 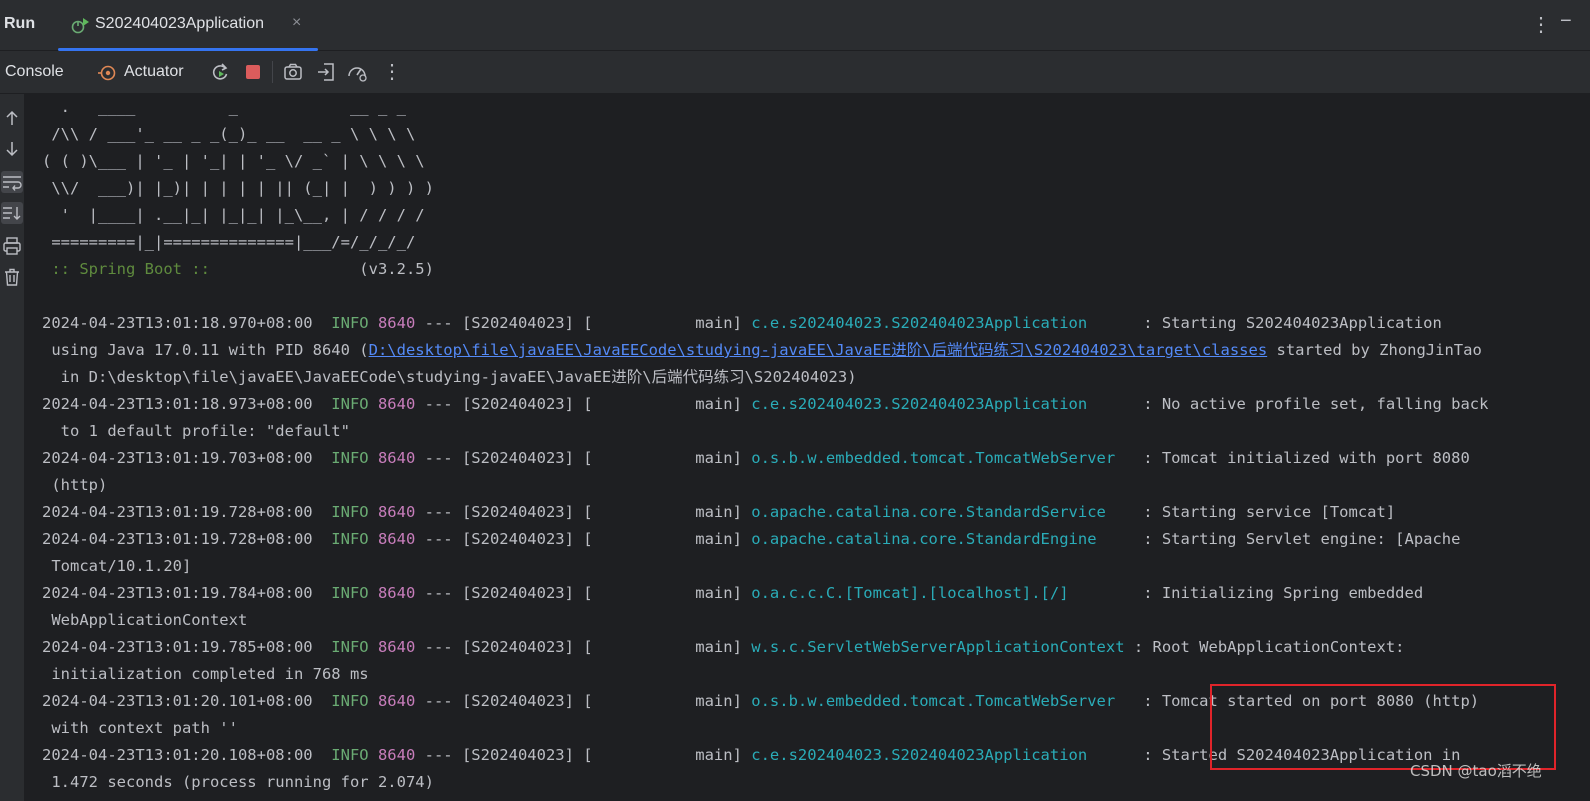 I want to click on log-message: : Starting S202404023Application, so click(x=1287, y=323).